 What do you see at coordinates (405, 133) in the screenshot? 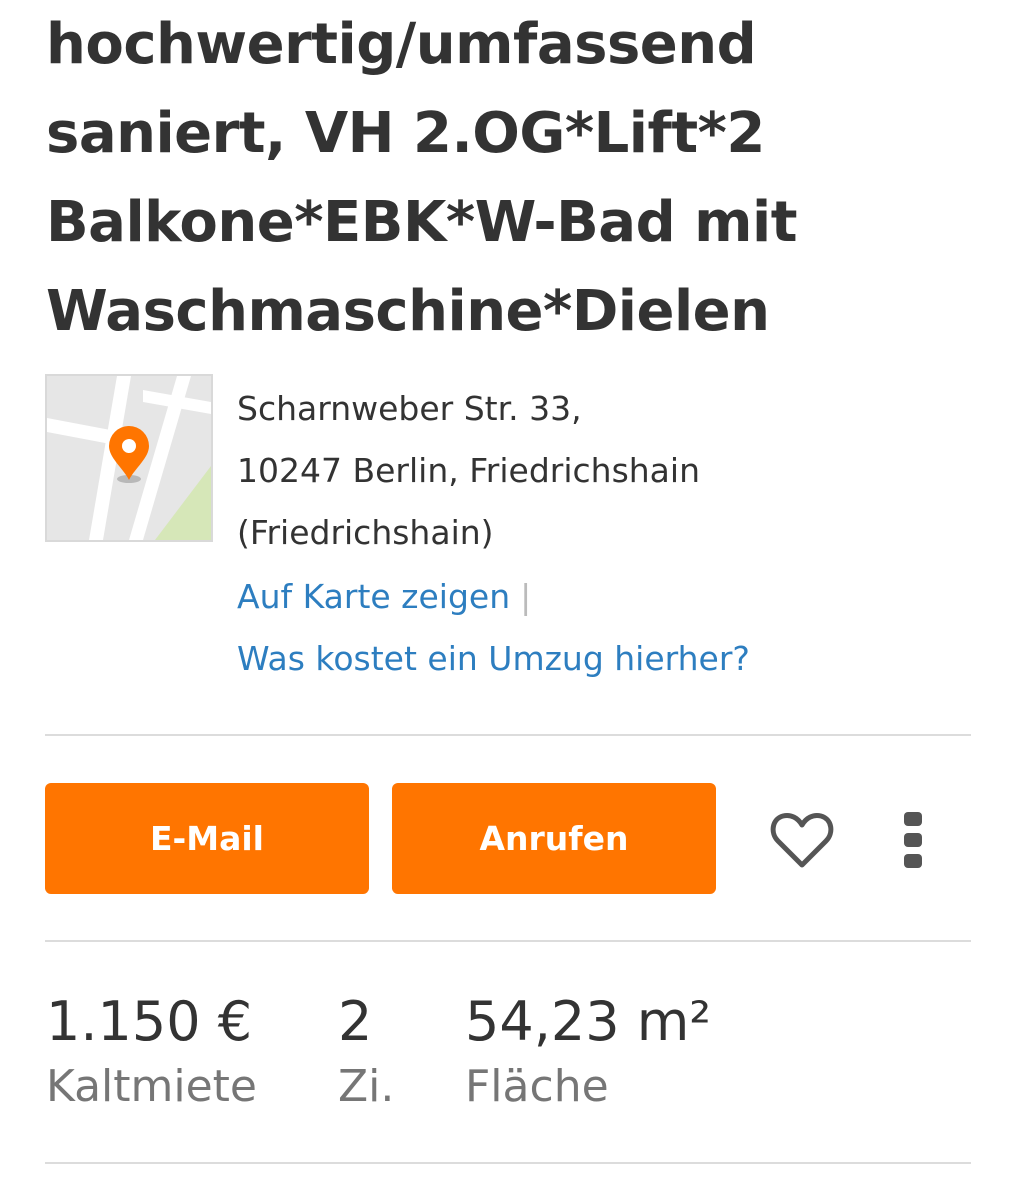
I see `title-line: saniert, VH 2.OG*Lift*2` at bounding box center [405, 133].